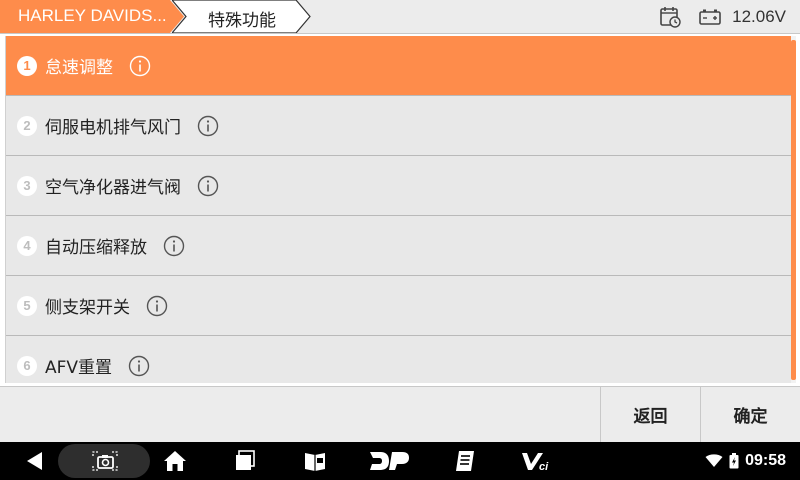 The height and width of the screenshot is (480, 800). I want to click on item-label: AFV重置, so click(79, 368).